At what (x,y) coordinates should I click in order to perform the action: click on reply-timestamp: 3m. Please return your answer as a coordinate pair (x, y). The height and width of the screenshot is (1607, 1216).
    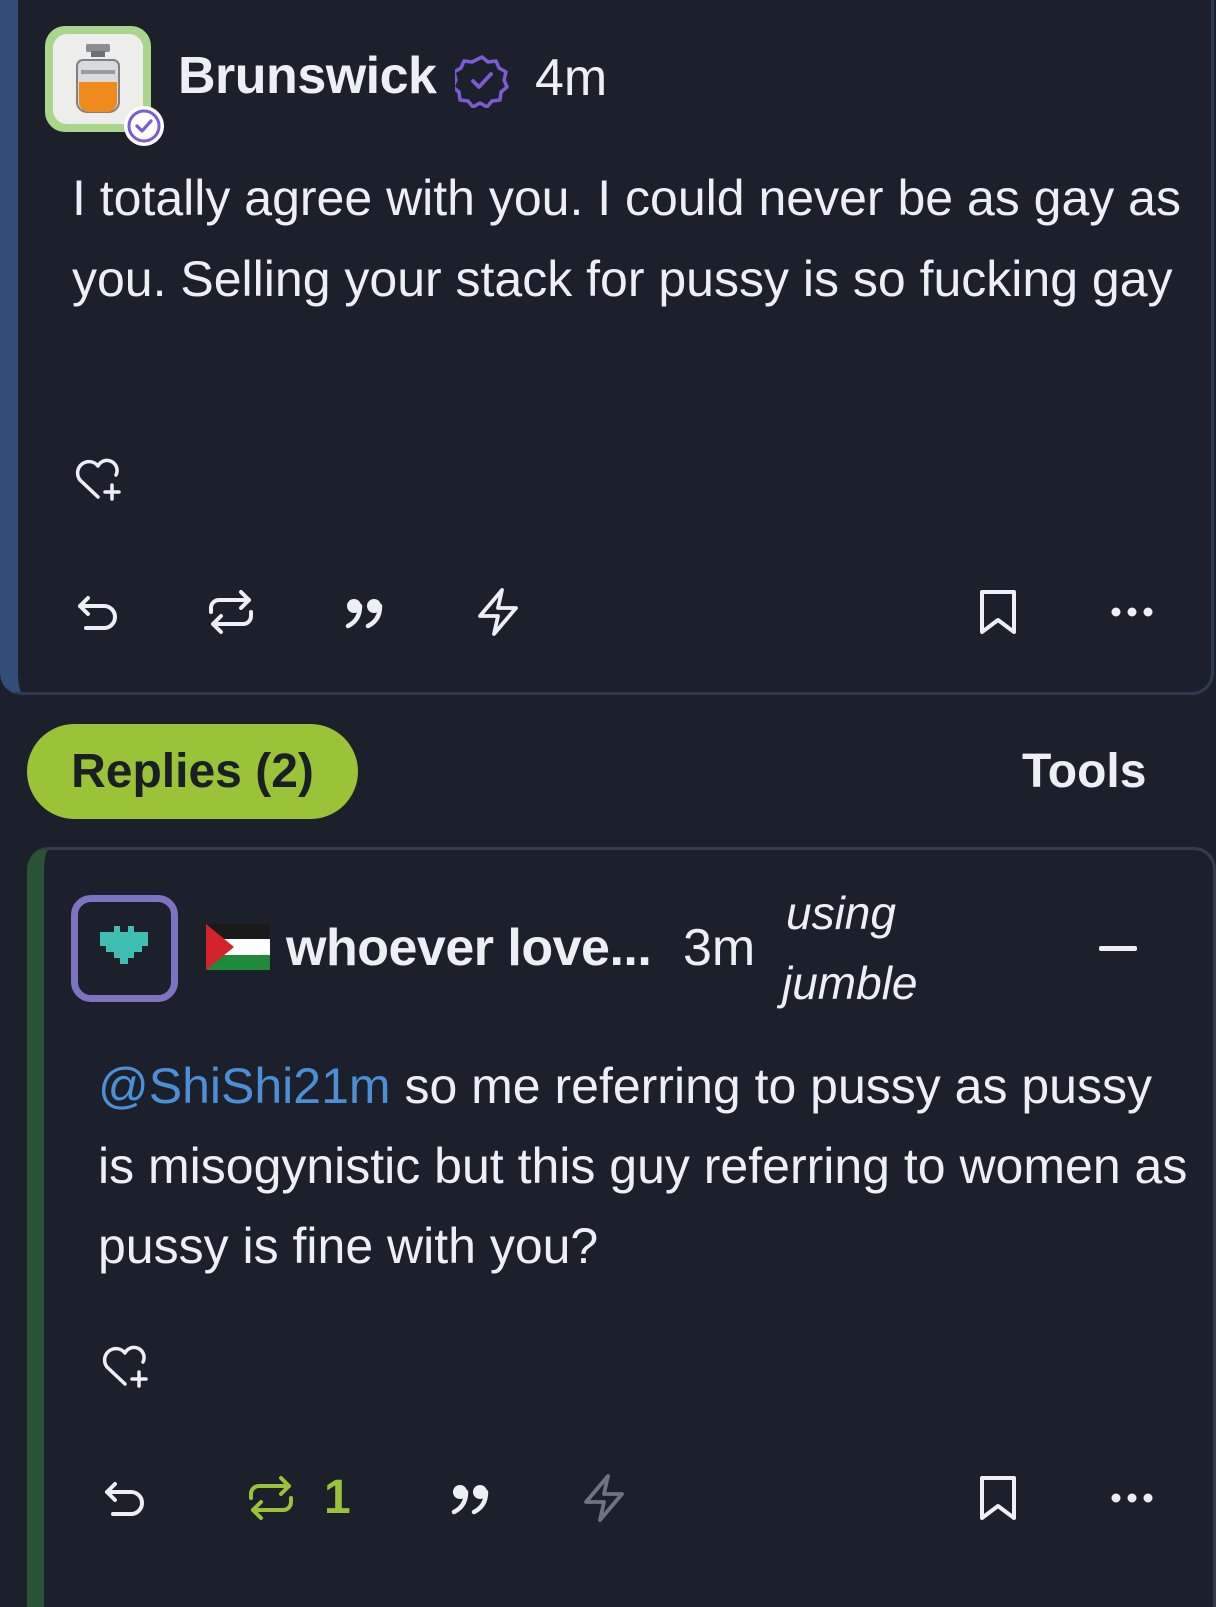
    Looking at the image, I should click on (719, 948).